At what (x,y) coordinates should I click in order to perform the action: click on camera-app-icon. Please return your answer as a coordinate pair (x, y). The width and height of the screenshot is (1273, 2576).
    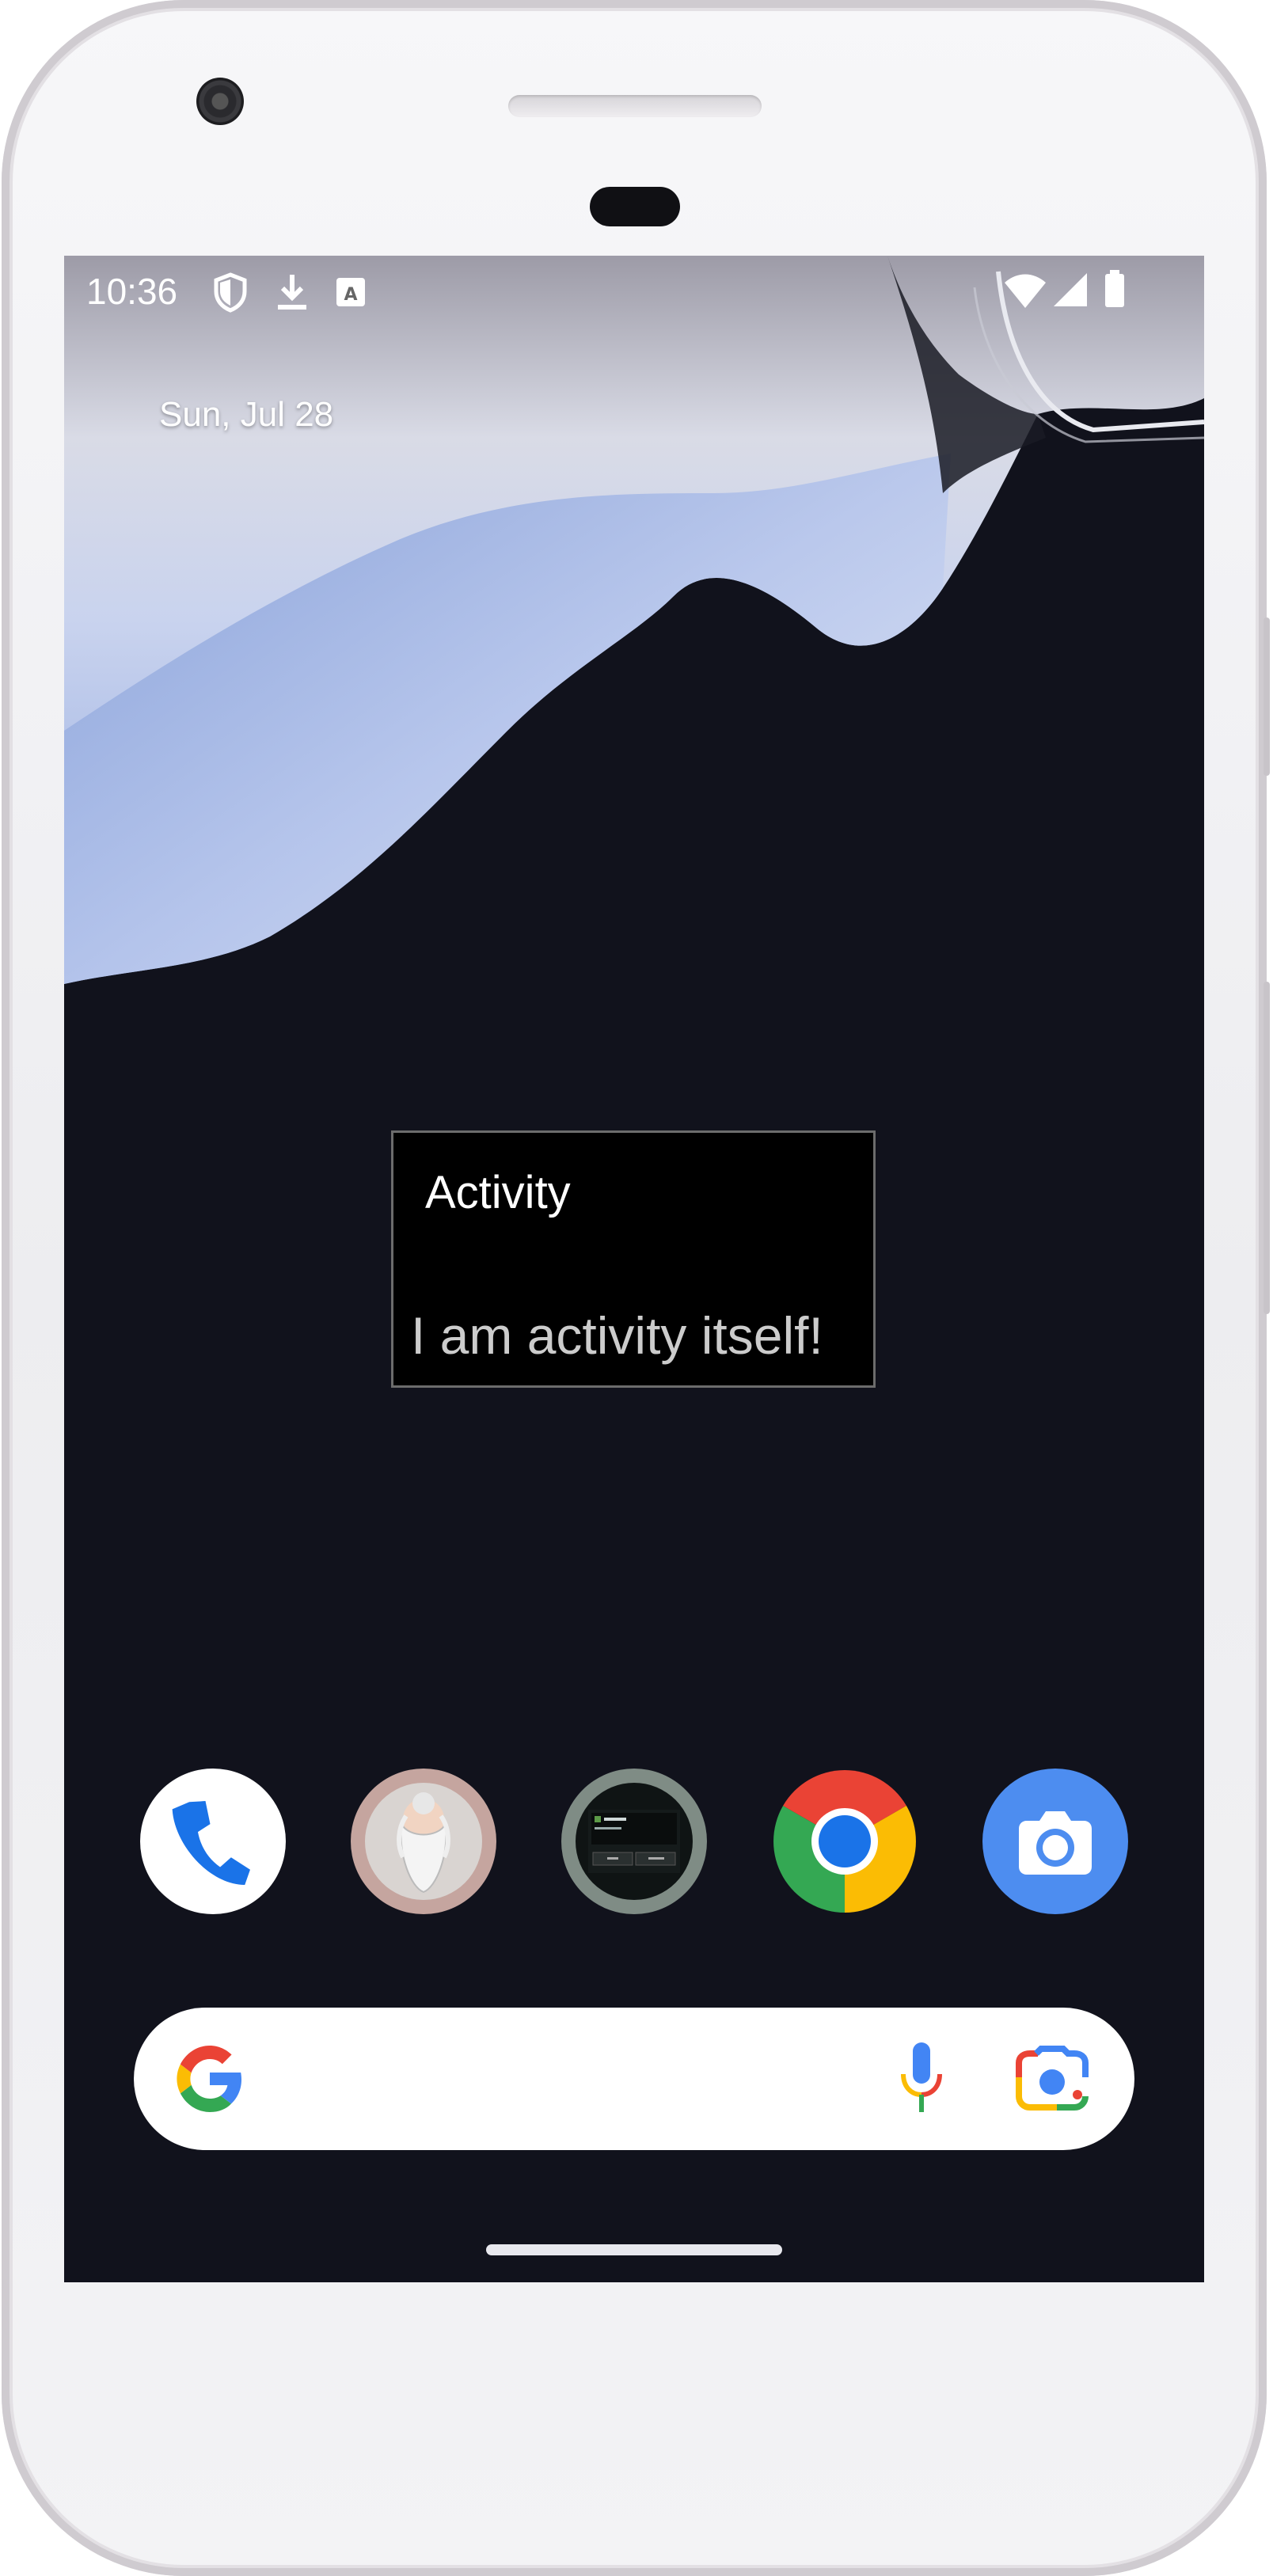
    Looking at the image, I should click on (1055, 1841).